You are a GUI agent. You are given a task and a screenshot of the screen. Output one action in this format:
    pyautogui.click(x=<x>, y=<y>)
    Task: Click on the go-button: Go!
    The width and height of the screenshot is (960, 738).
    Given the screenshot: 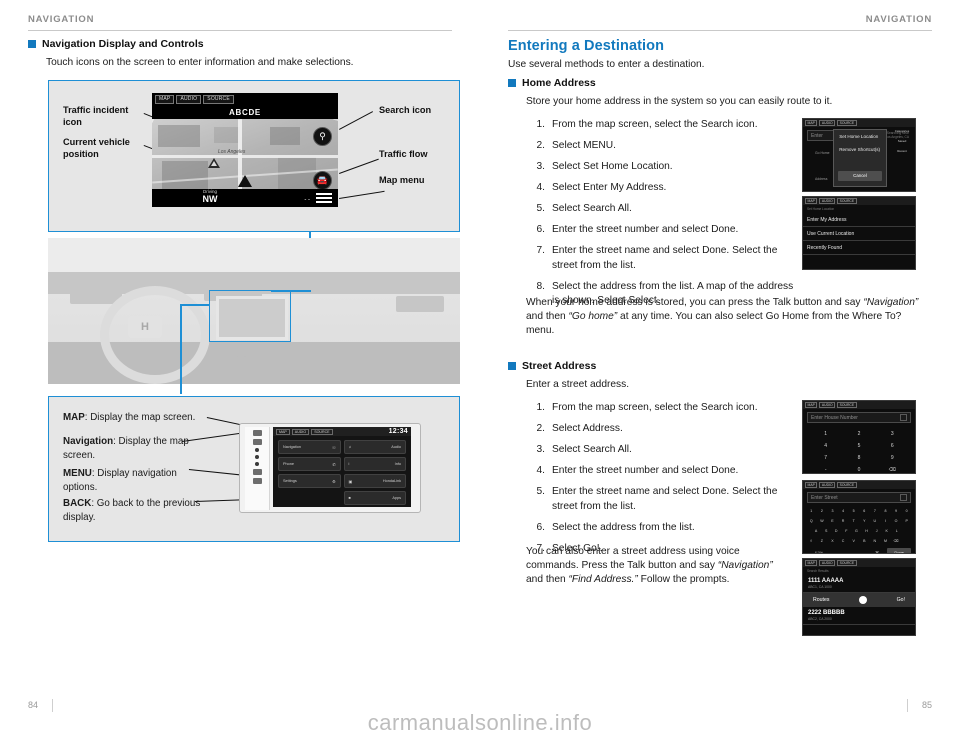 What is the action you would take?
    pyautogui.click(x=901, y=600)
    